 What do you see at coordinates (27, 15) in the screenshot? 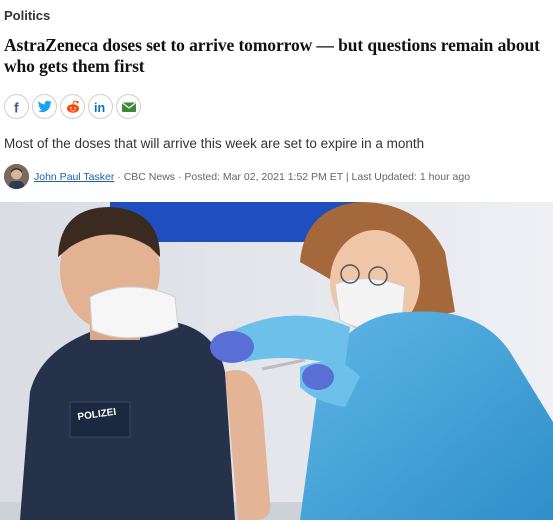
I see `section-label: Politics` at bounding box center [27, 15].